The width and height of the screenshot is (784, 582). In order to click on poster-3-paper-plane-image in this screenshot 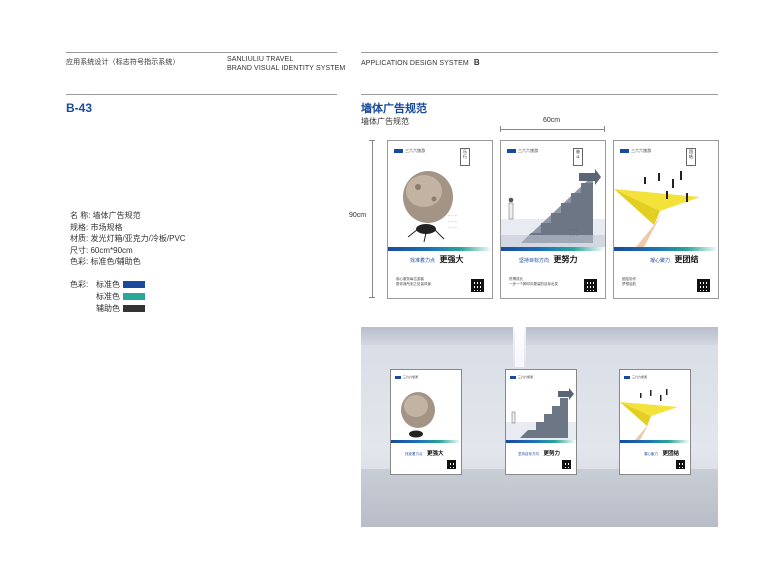, I will do `click(657, 209)`.